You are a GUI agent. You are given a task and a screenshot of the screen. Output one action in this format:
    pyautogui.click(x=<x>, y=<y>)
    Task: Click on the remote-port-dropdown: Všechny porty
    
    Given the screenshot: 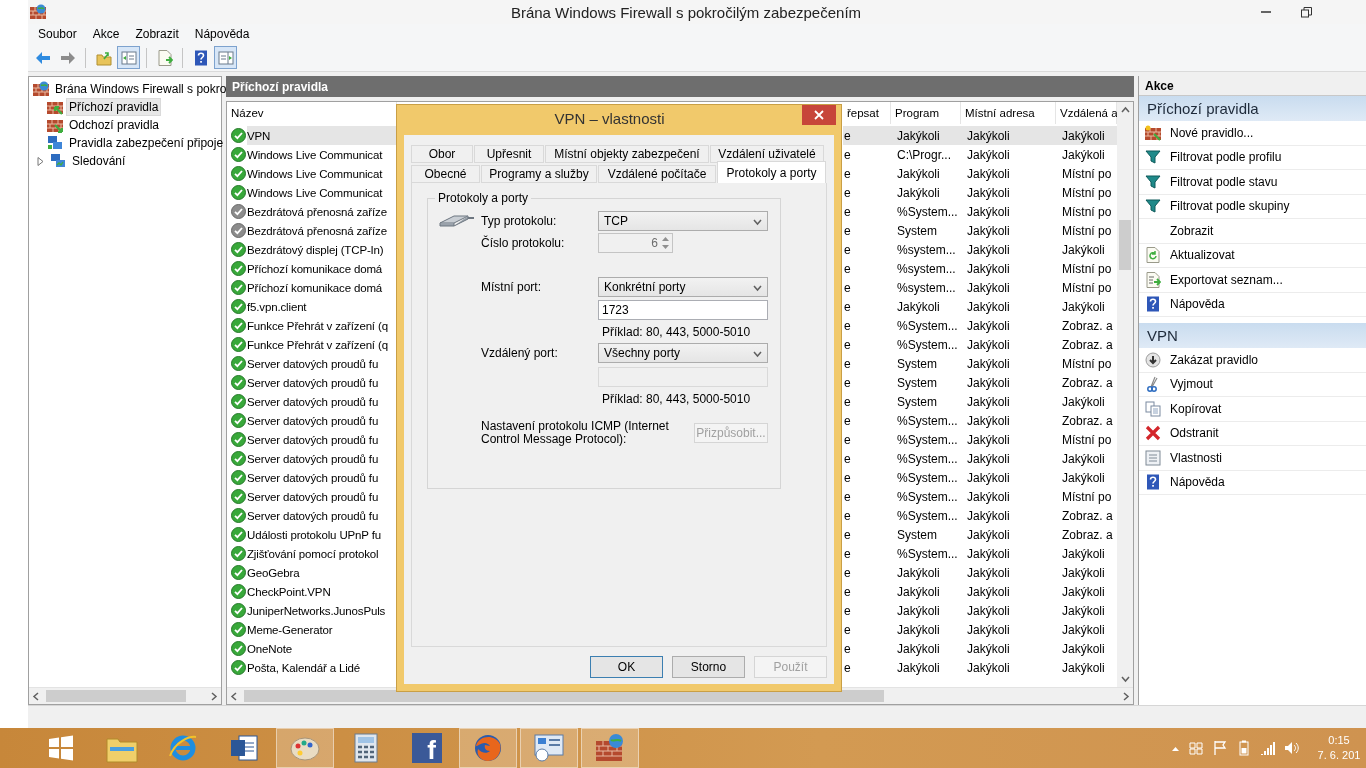 What is the action you would take?
    pyautogui.click(x=683, y=353)
    